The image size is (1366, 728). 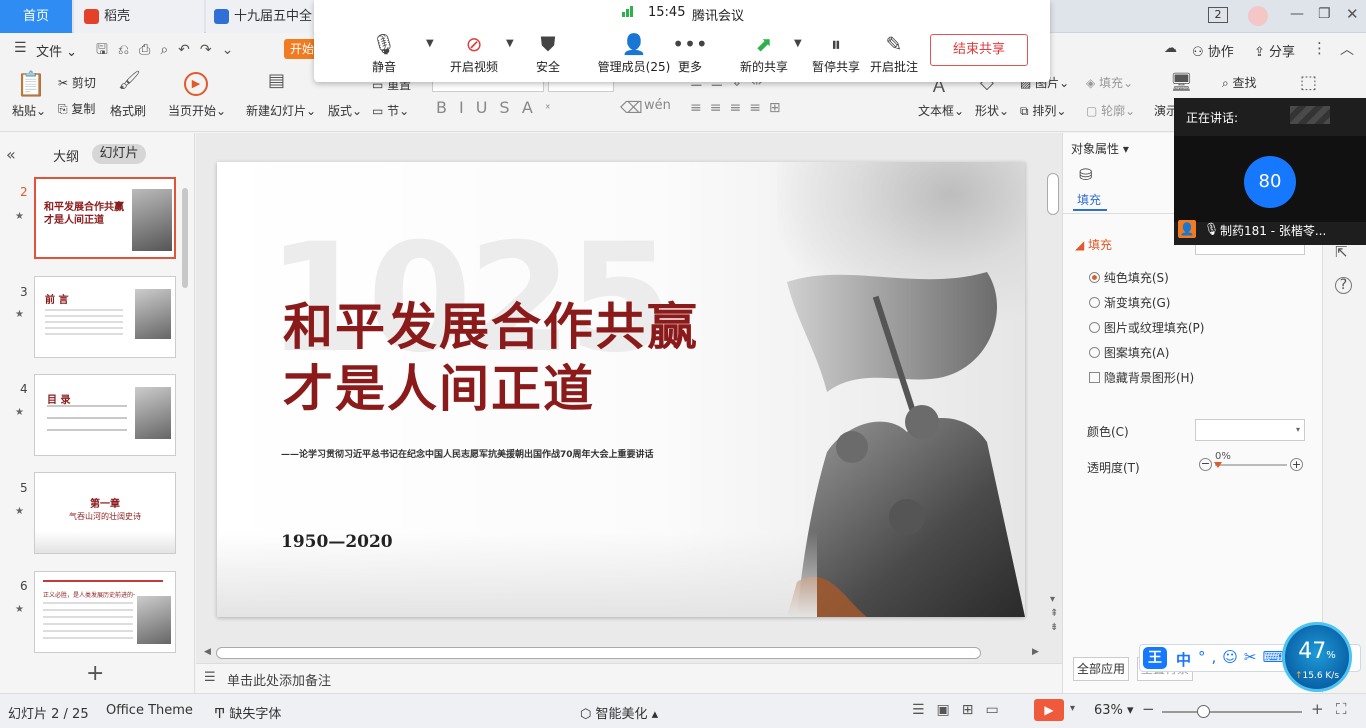 What do you see at coordinates (992, 110) in the screenshot?
I see `shape-button: 形状⌄` at bounding box center [992, 110].